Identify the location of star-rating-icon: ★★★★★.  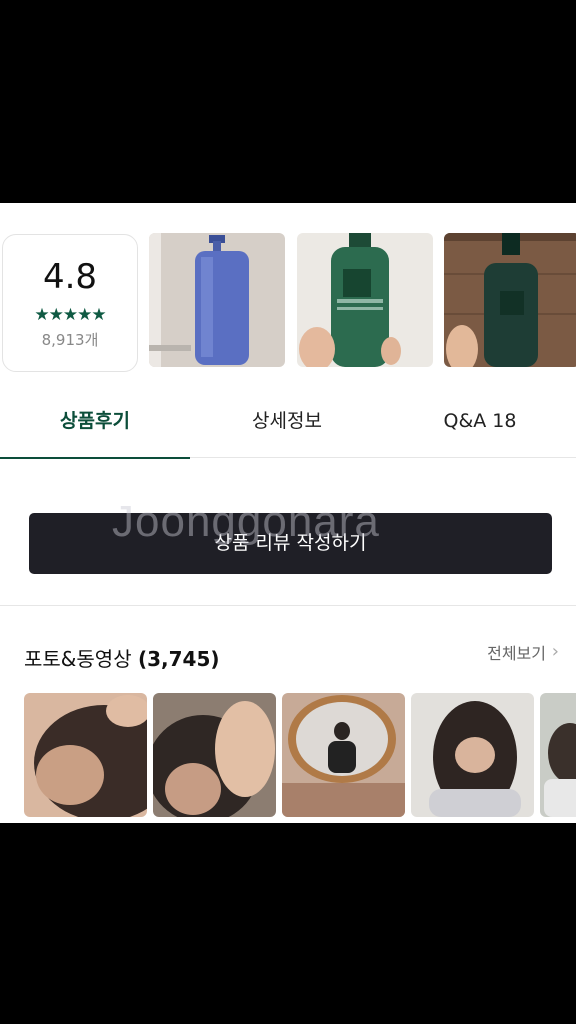
(70, 315).